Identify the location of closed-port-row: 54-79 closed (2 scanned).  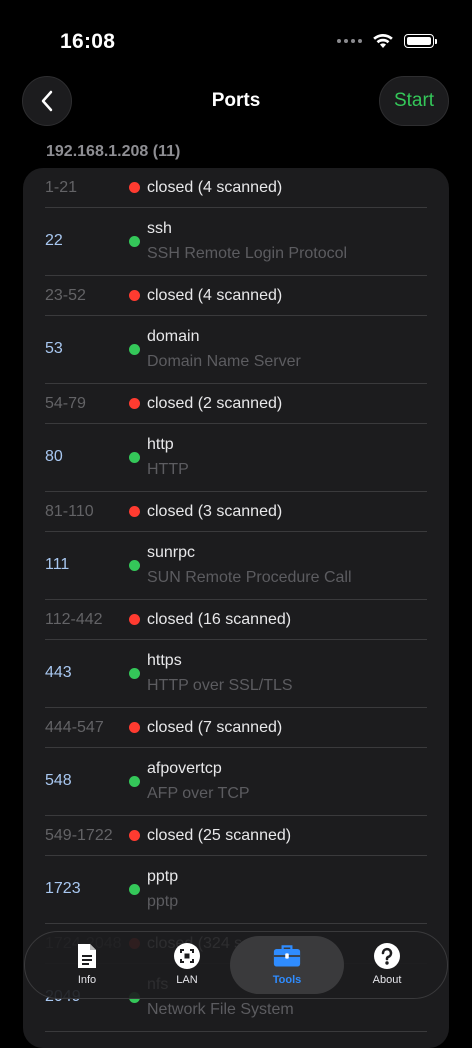
(236, 404).